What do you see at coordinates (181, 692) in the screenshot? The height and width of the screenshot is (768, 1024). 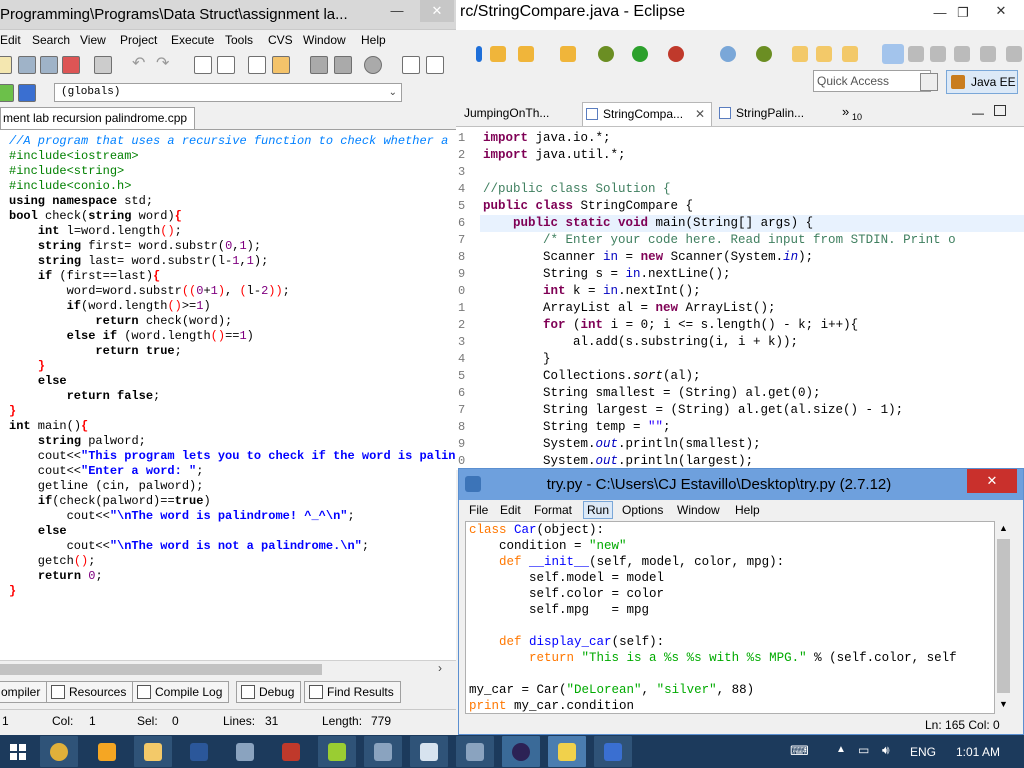 I see `tab-compile-log: Compile Log` at bounding box center [181, 692].